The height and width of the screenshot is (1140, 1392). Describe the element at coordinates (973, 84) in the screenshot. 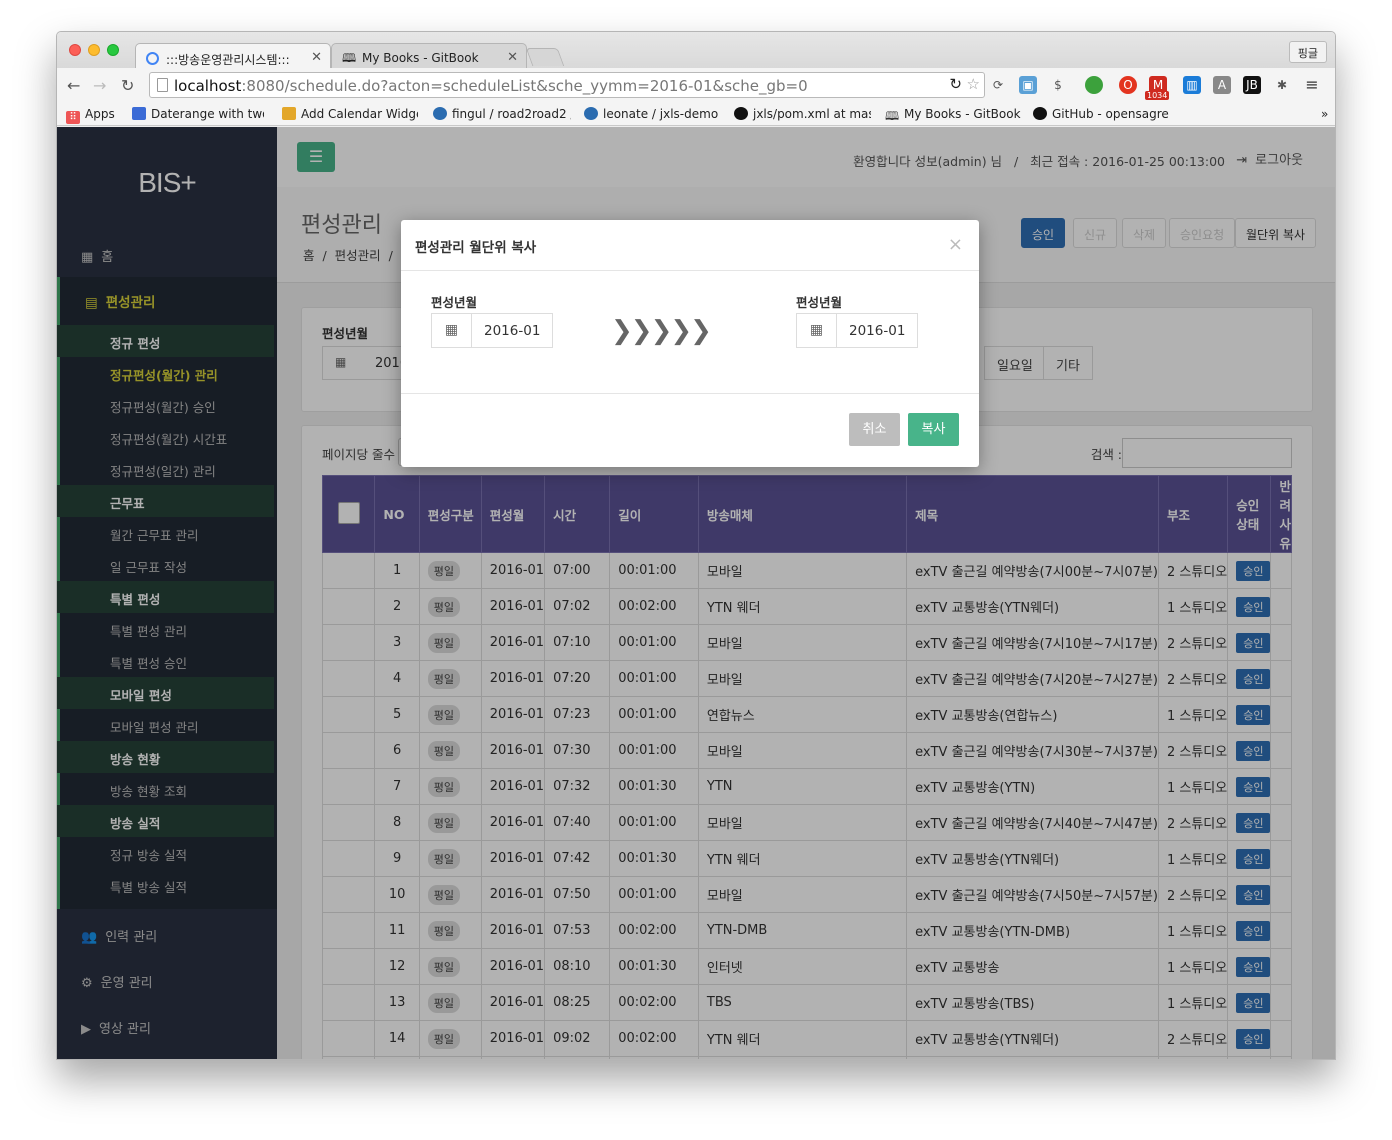

I see `bookmark-star-icon: ☆` at that location.